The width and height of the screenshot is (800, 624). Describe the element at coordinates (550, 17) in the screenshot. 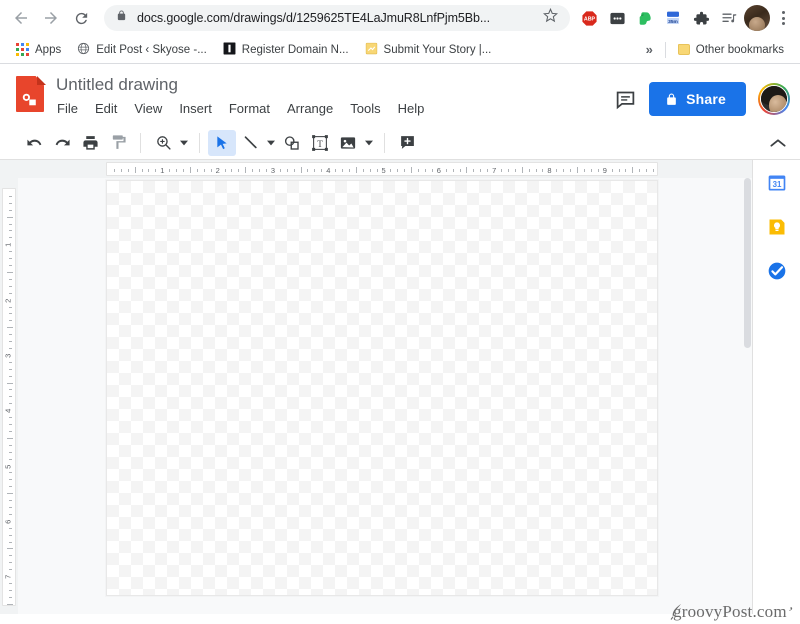

I see `bookmark-star-icon` at that location.